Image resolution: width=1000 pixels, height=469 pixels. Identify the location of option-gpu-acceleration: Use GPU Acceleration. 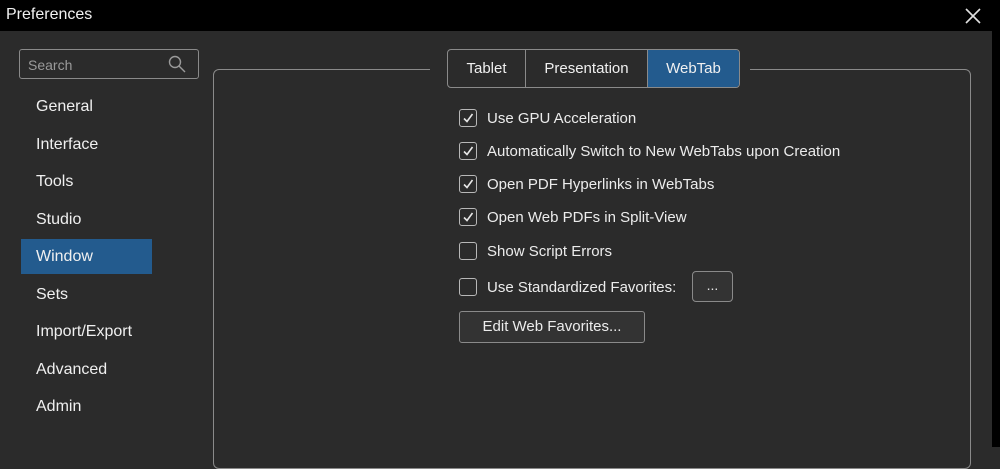
(547, 118).